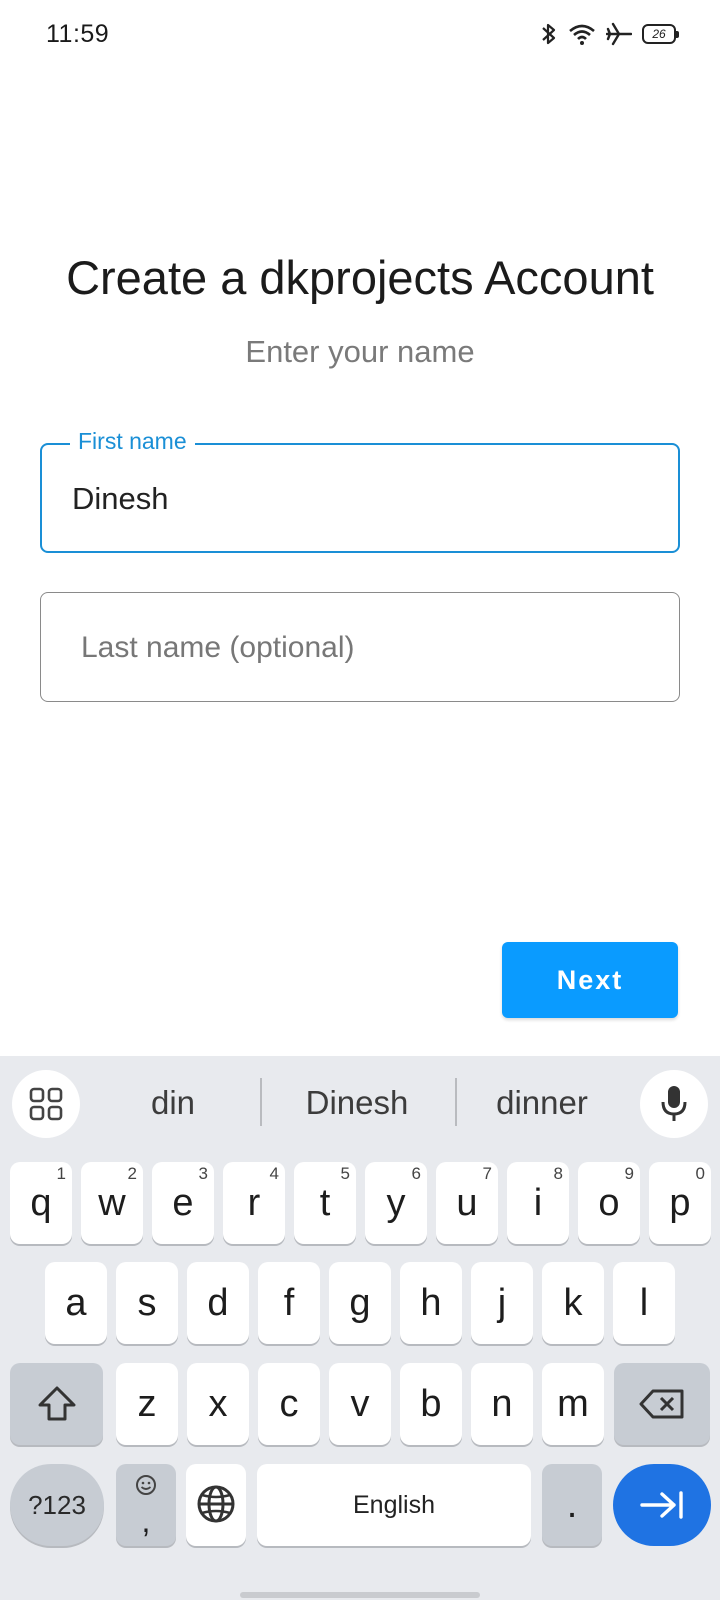 The height and width of the screenshot is (1600, 720). What do you see at coordinates (132, 1173) in the screenshot?
I see `key-hint-2: 2` at bounding box center [132, 1173].